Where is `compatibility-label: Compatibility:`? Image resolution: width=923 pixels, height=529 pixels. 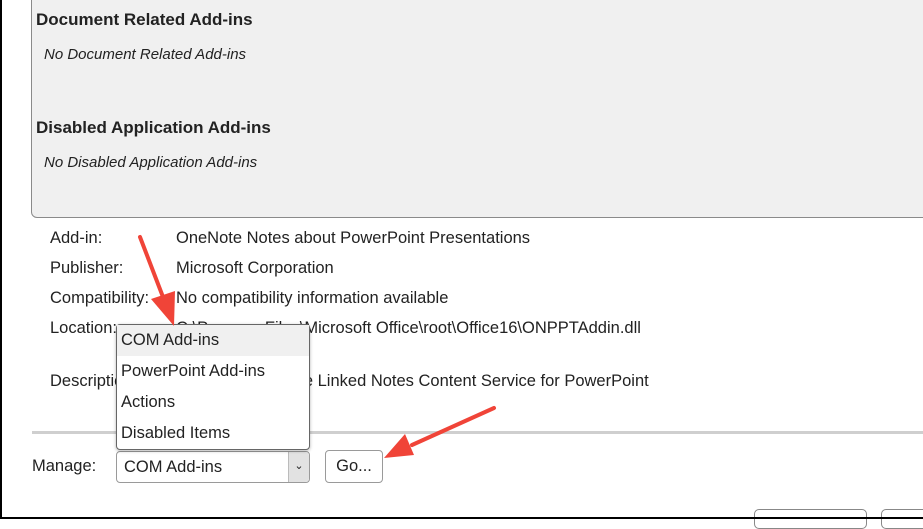 compatibility-label: Compatibility: is located at coordinates (100, 298).